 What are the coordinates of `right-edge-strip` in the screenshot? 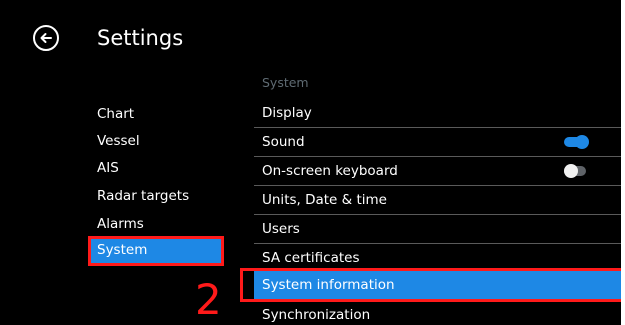 It's located at (623, 162).